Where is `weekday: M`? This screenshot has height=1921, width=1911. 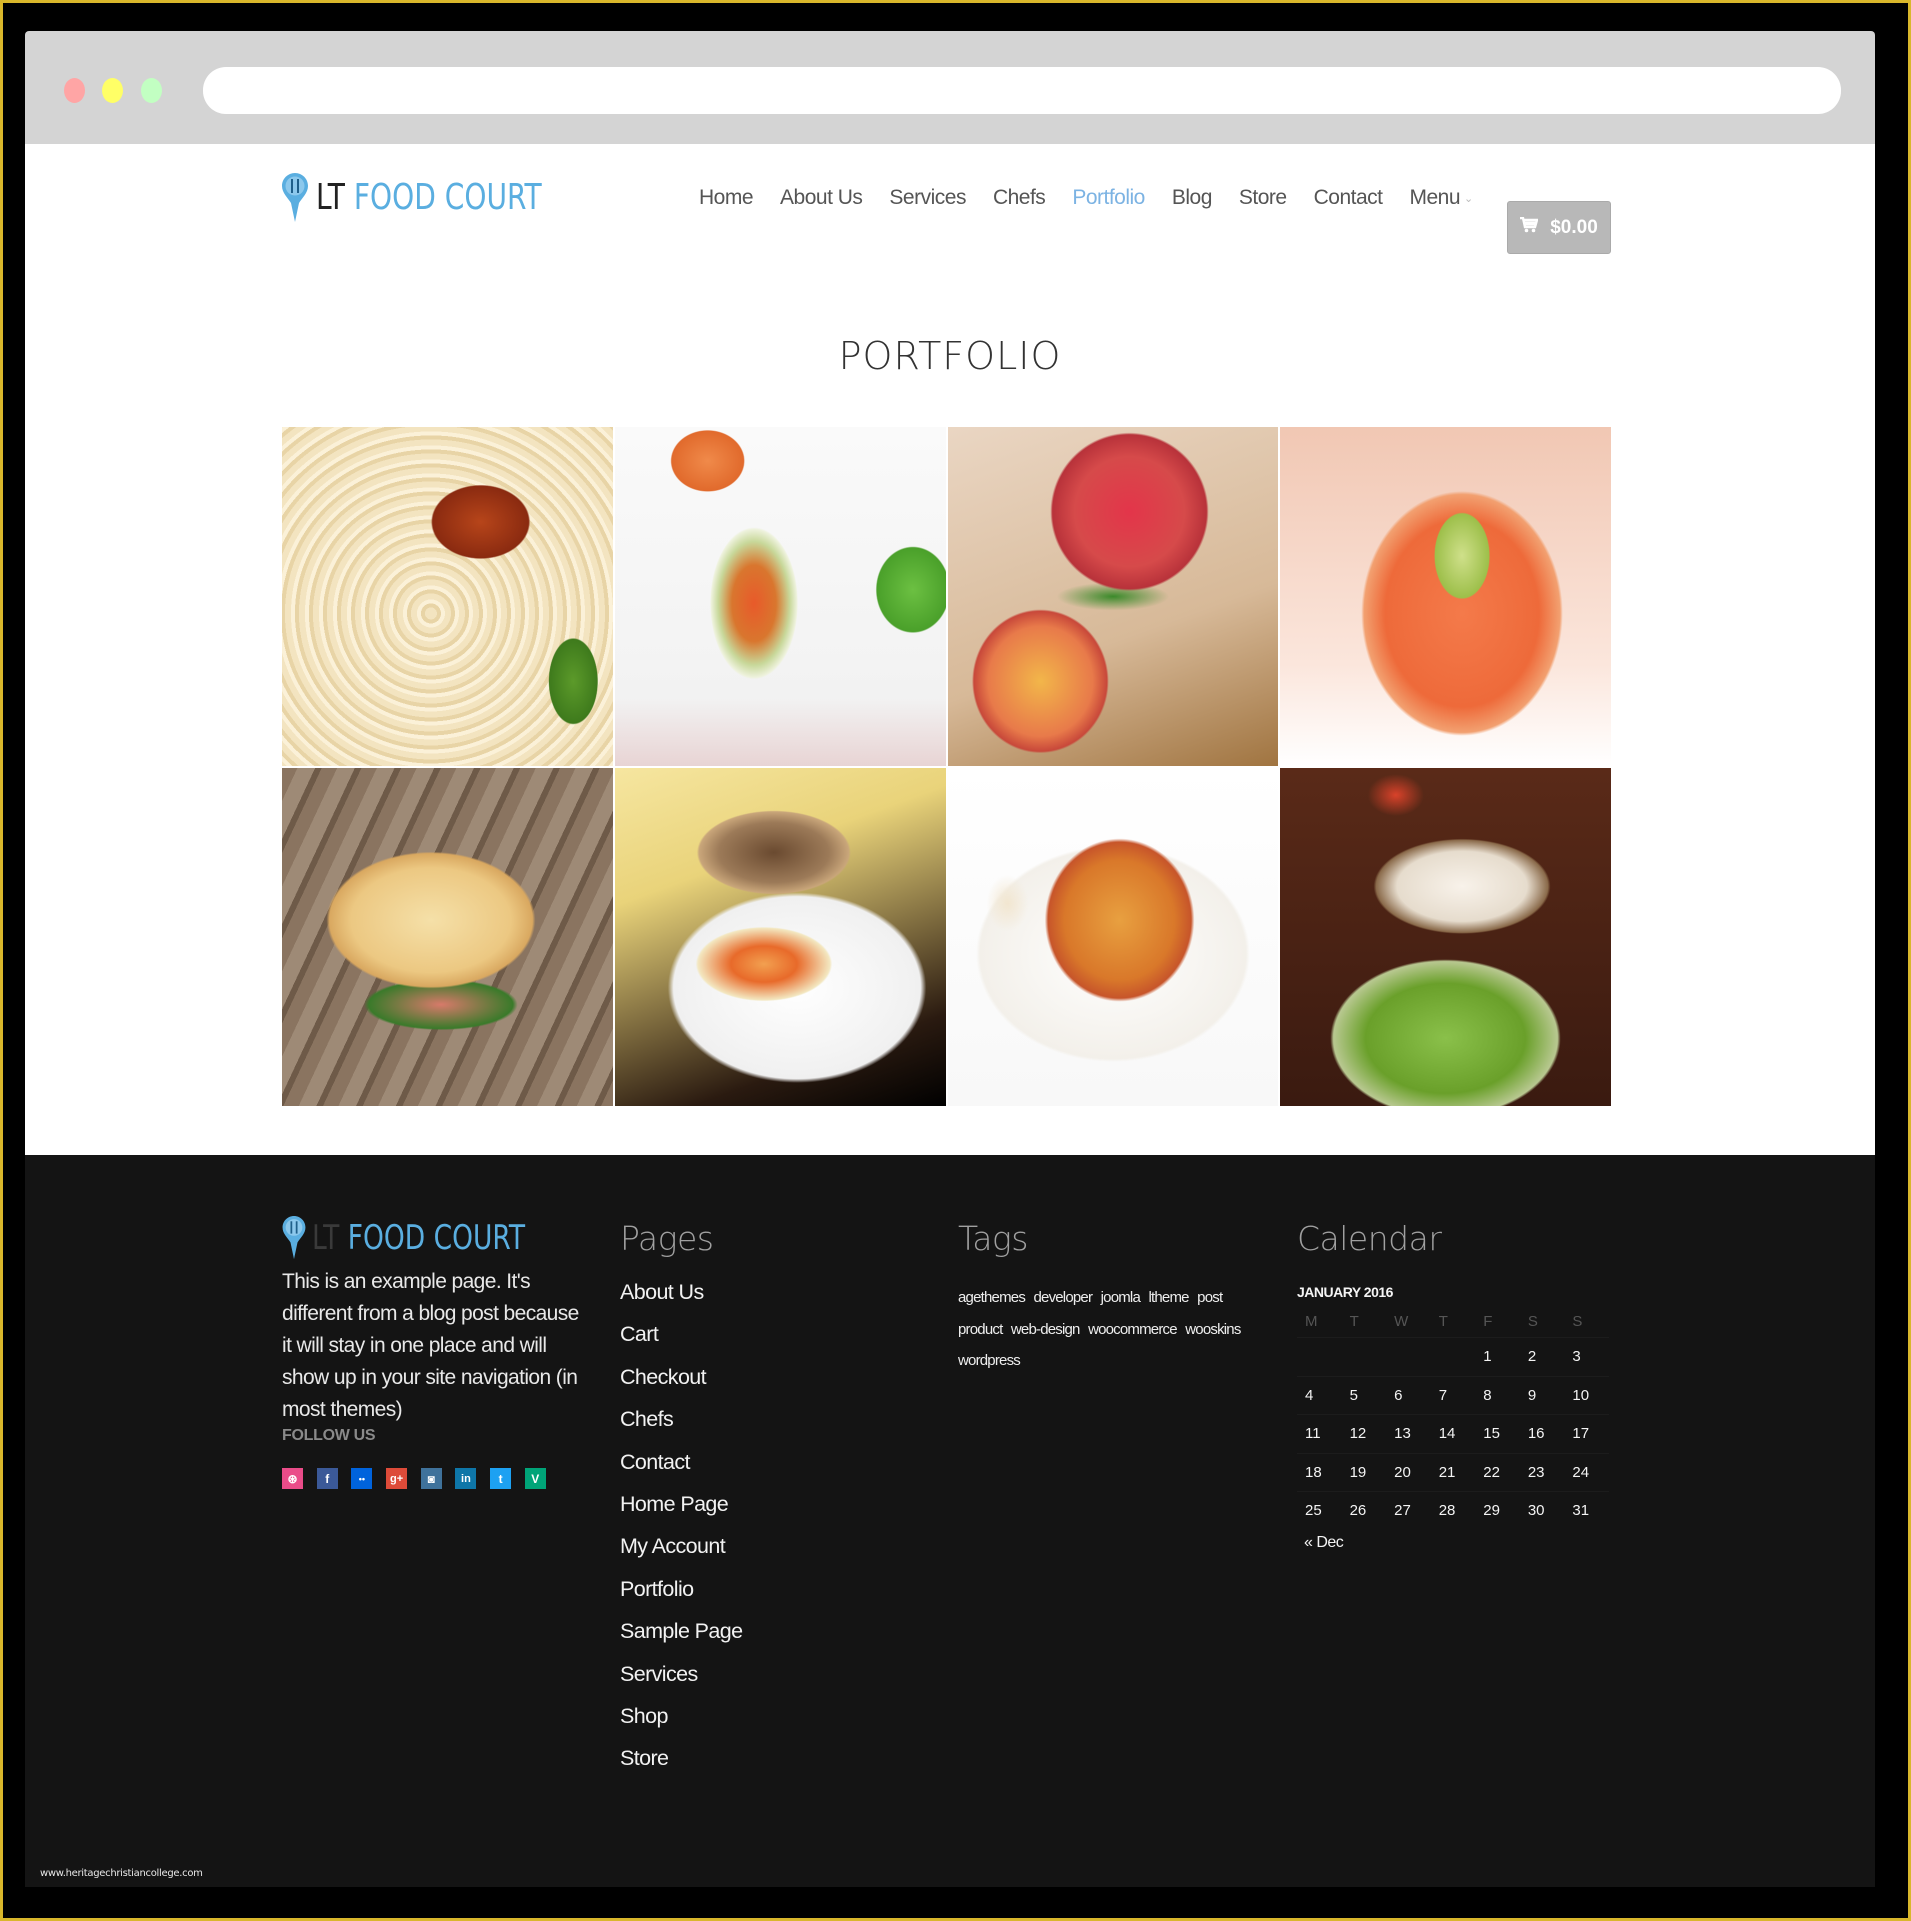
weekday: M is located at coordinates (1311, 1321).